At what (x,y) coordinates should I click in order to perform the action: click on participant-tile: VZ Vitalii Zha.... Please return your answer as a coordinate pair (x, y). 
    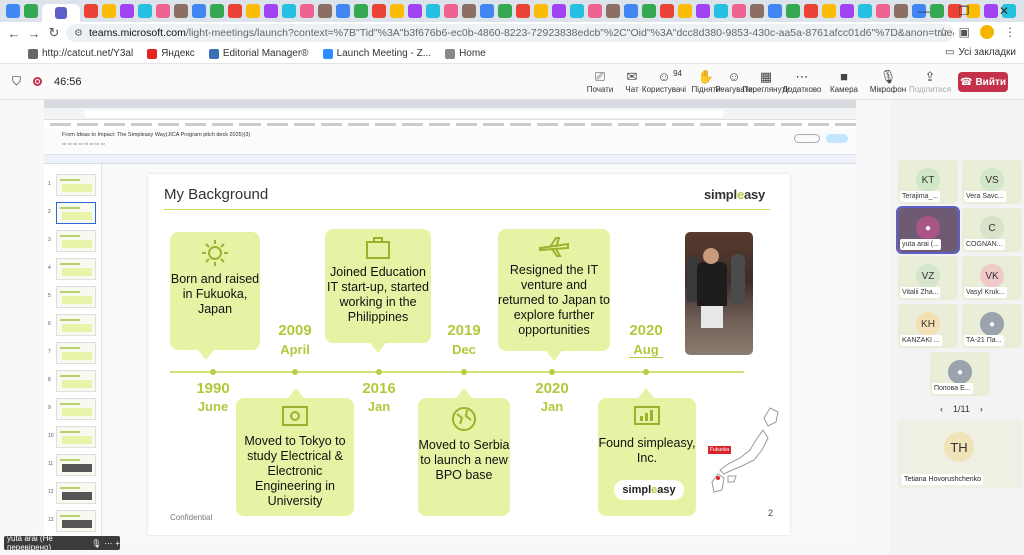
    Looking at the image, I should click on (928, 278).